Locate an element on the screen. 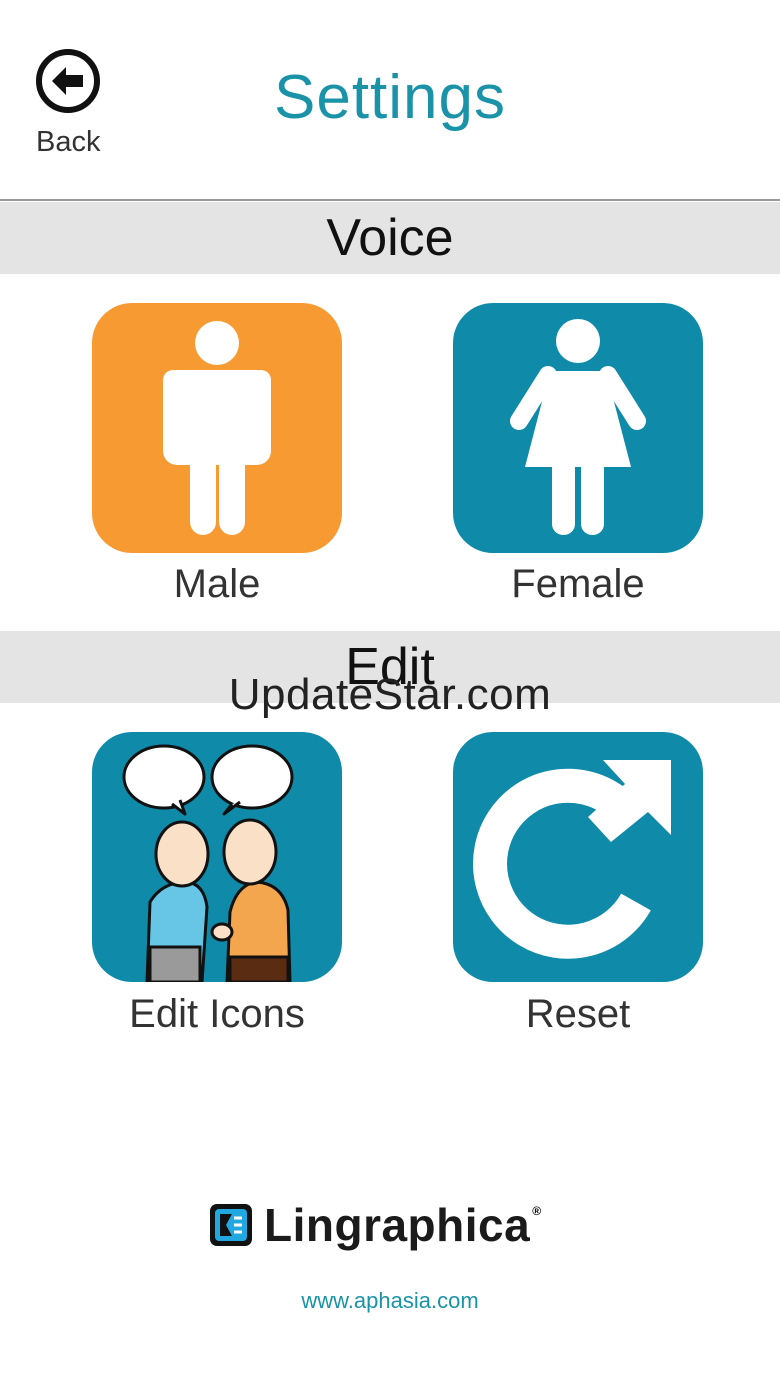  two-people-talking-icon is located at coordinates (217, 857).